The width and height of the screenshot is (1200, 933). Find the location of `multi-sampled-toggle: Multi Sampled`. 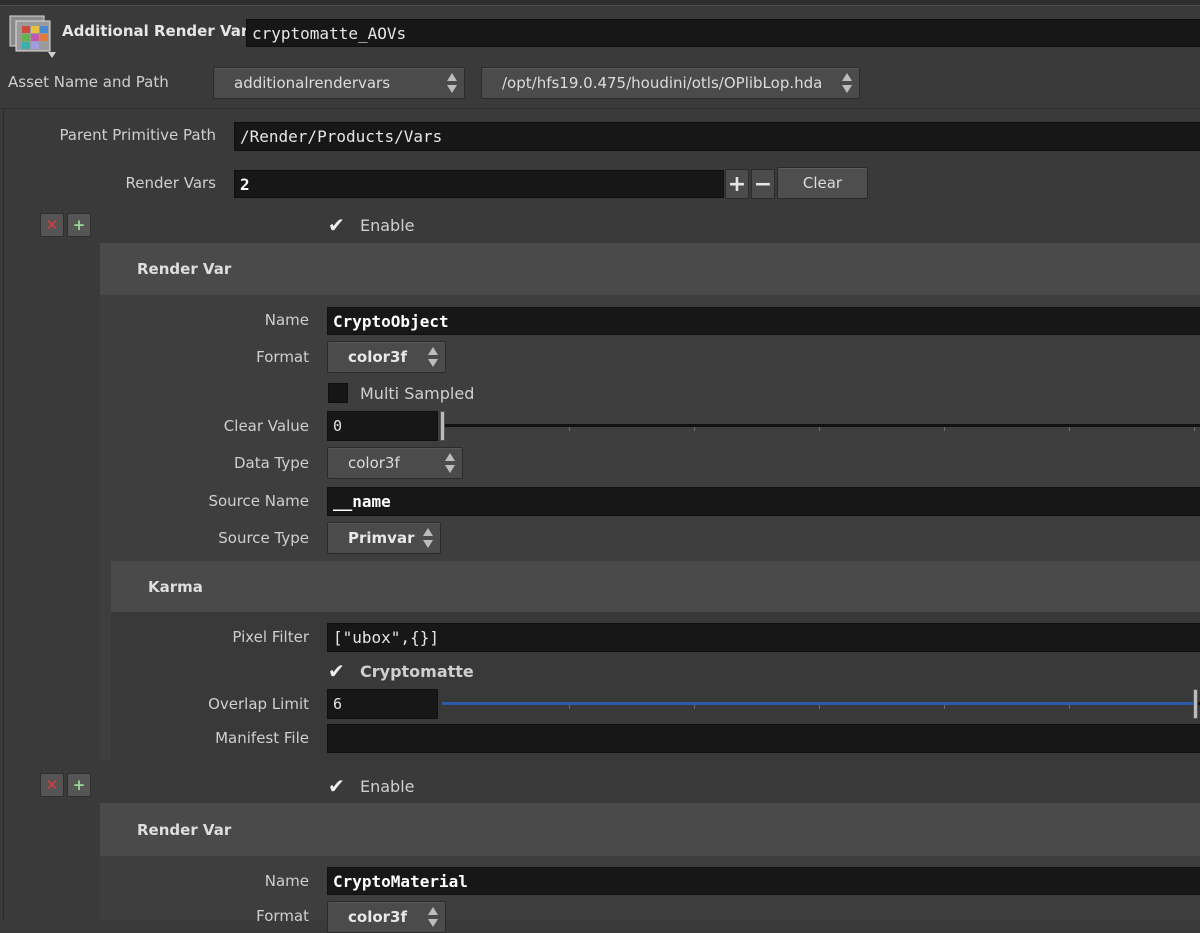

multi-sampled-toggle: Multi Sampled is located at coordinates (401, 393).